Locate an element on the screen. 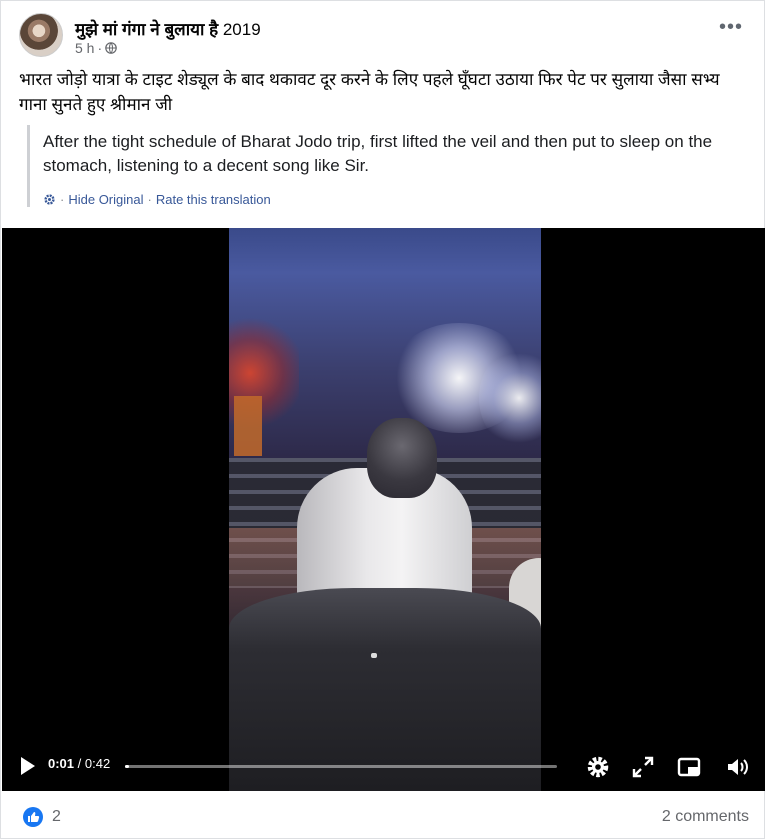 The width and height of the screenshot is (765, 840). progress-bar is located at coordinates (341, 766).